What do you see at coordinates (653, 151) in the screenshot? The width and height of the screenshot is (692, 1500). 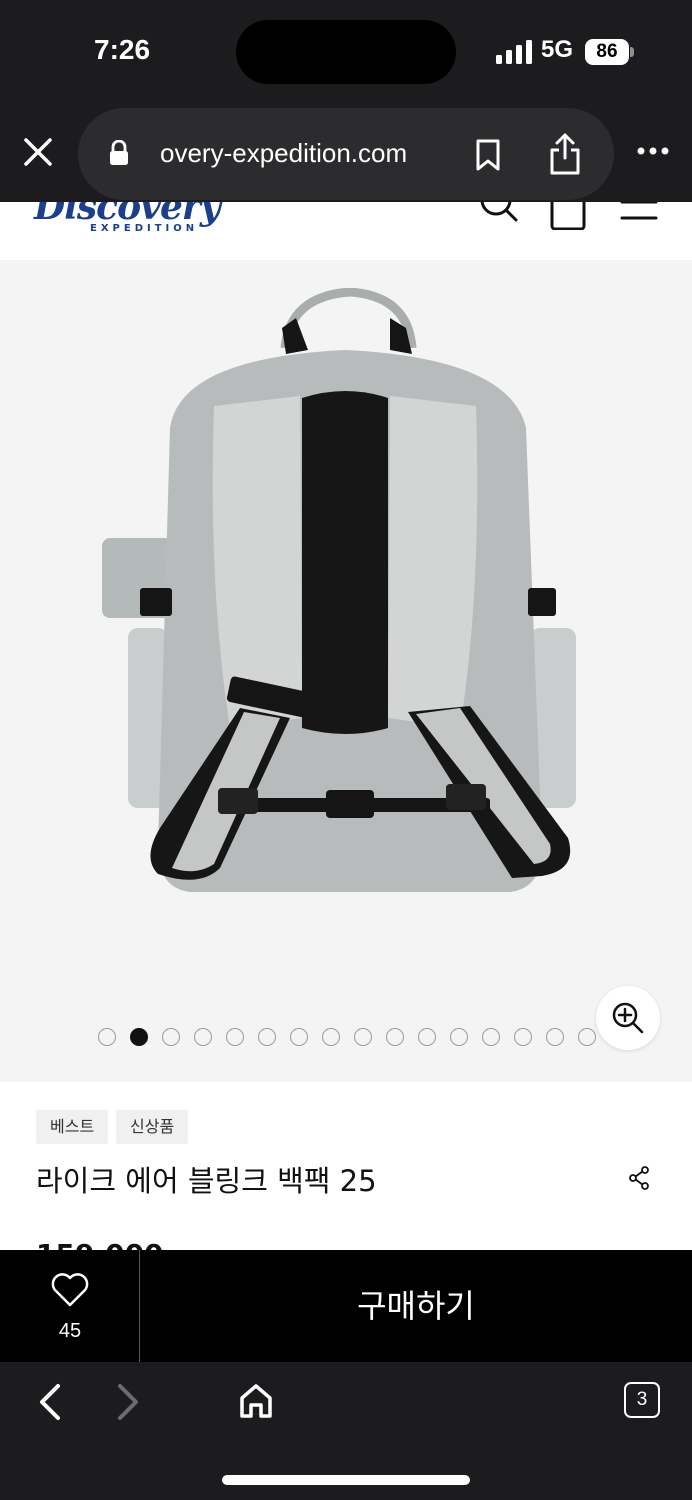 I see `more-icon` at bounding box center [653, 151].